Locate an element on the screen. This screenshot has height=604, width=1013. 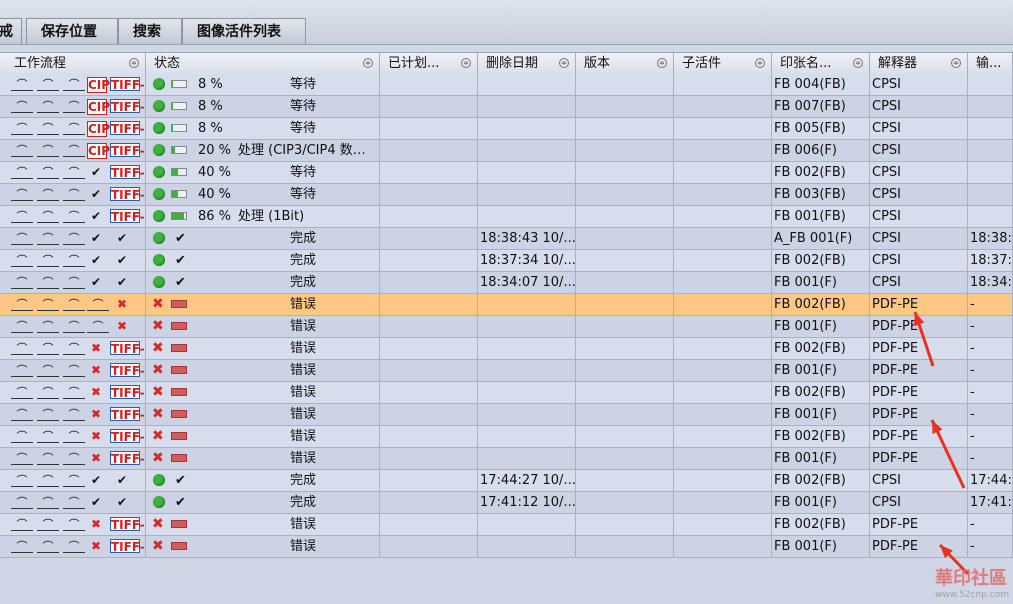
watermark: 華印社區 www.52cnp.com is located at coordinates (972, 582).